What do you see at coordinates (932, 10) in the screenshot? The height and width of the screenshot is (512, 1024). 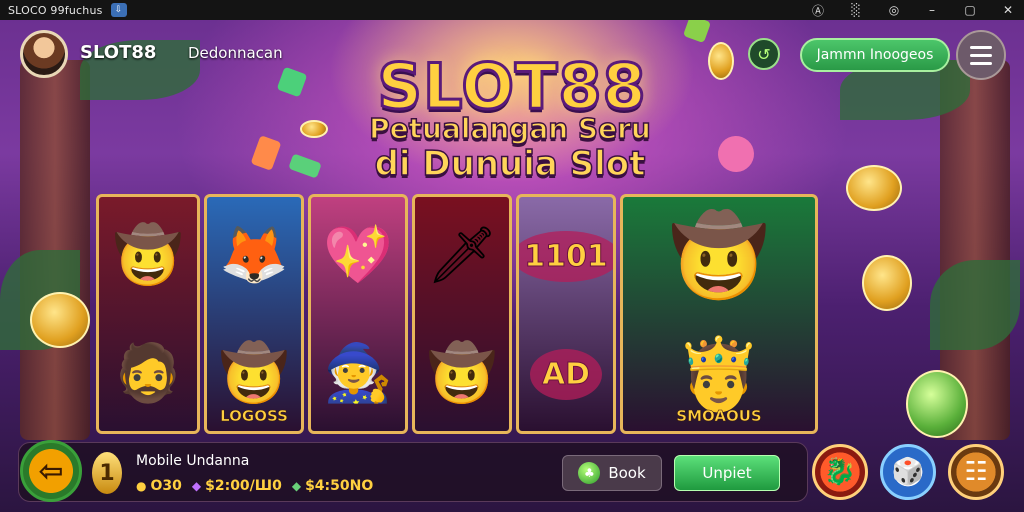 I see `minimize-icon: –` at bounding box center [932, 10].